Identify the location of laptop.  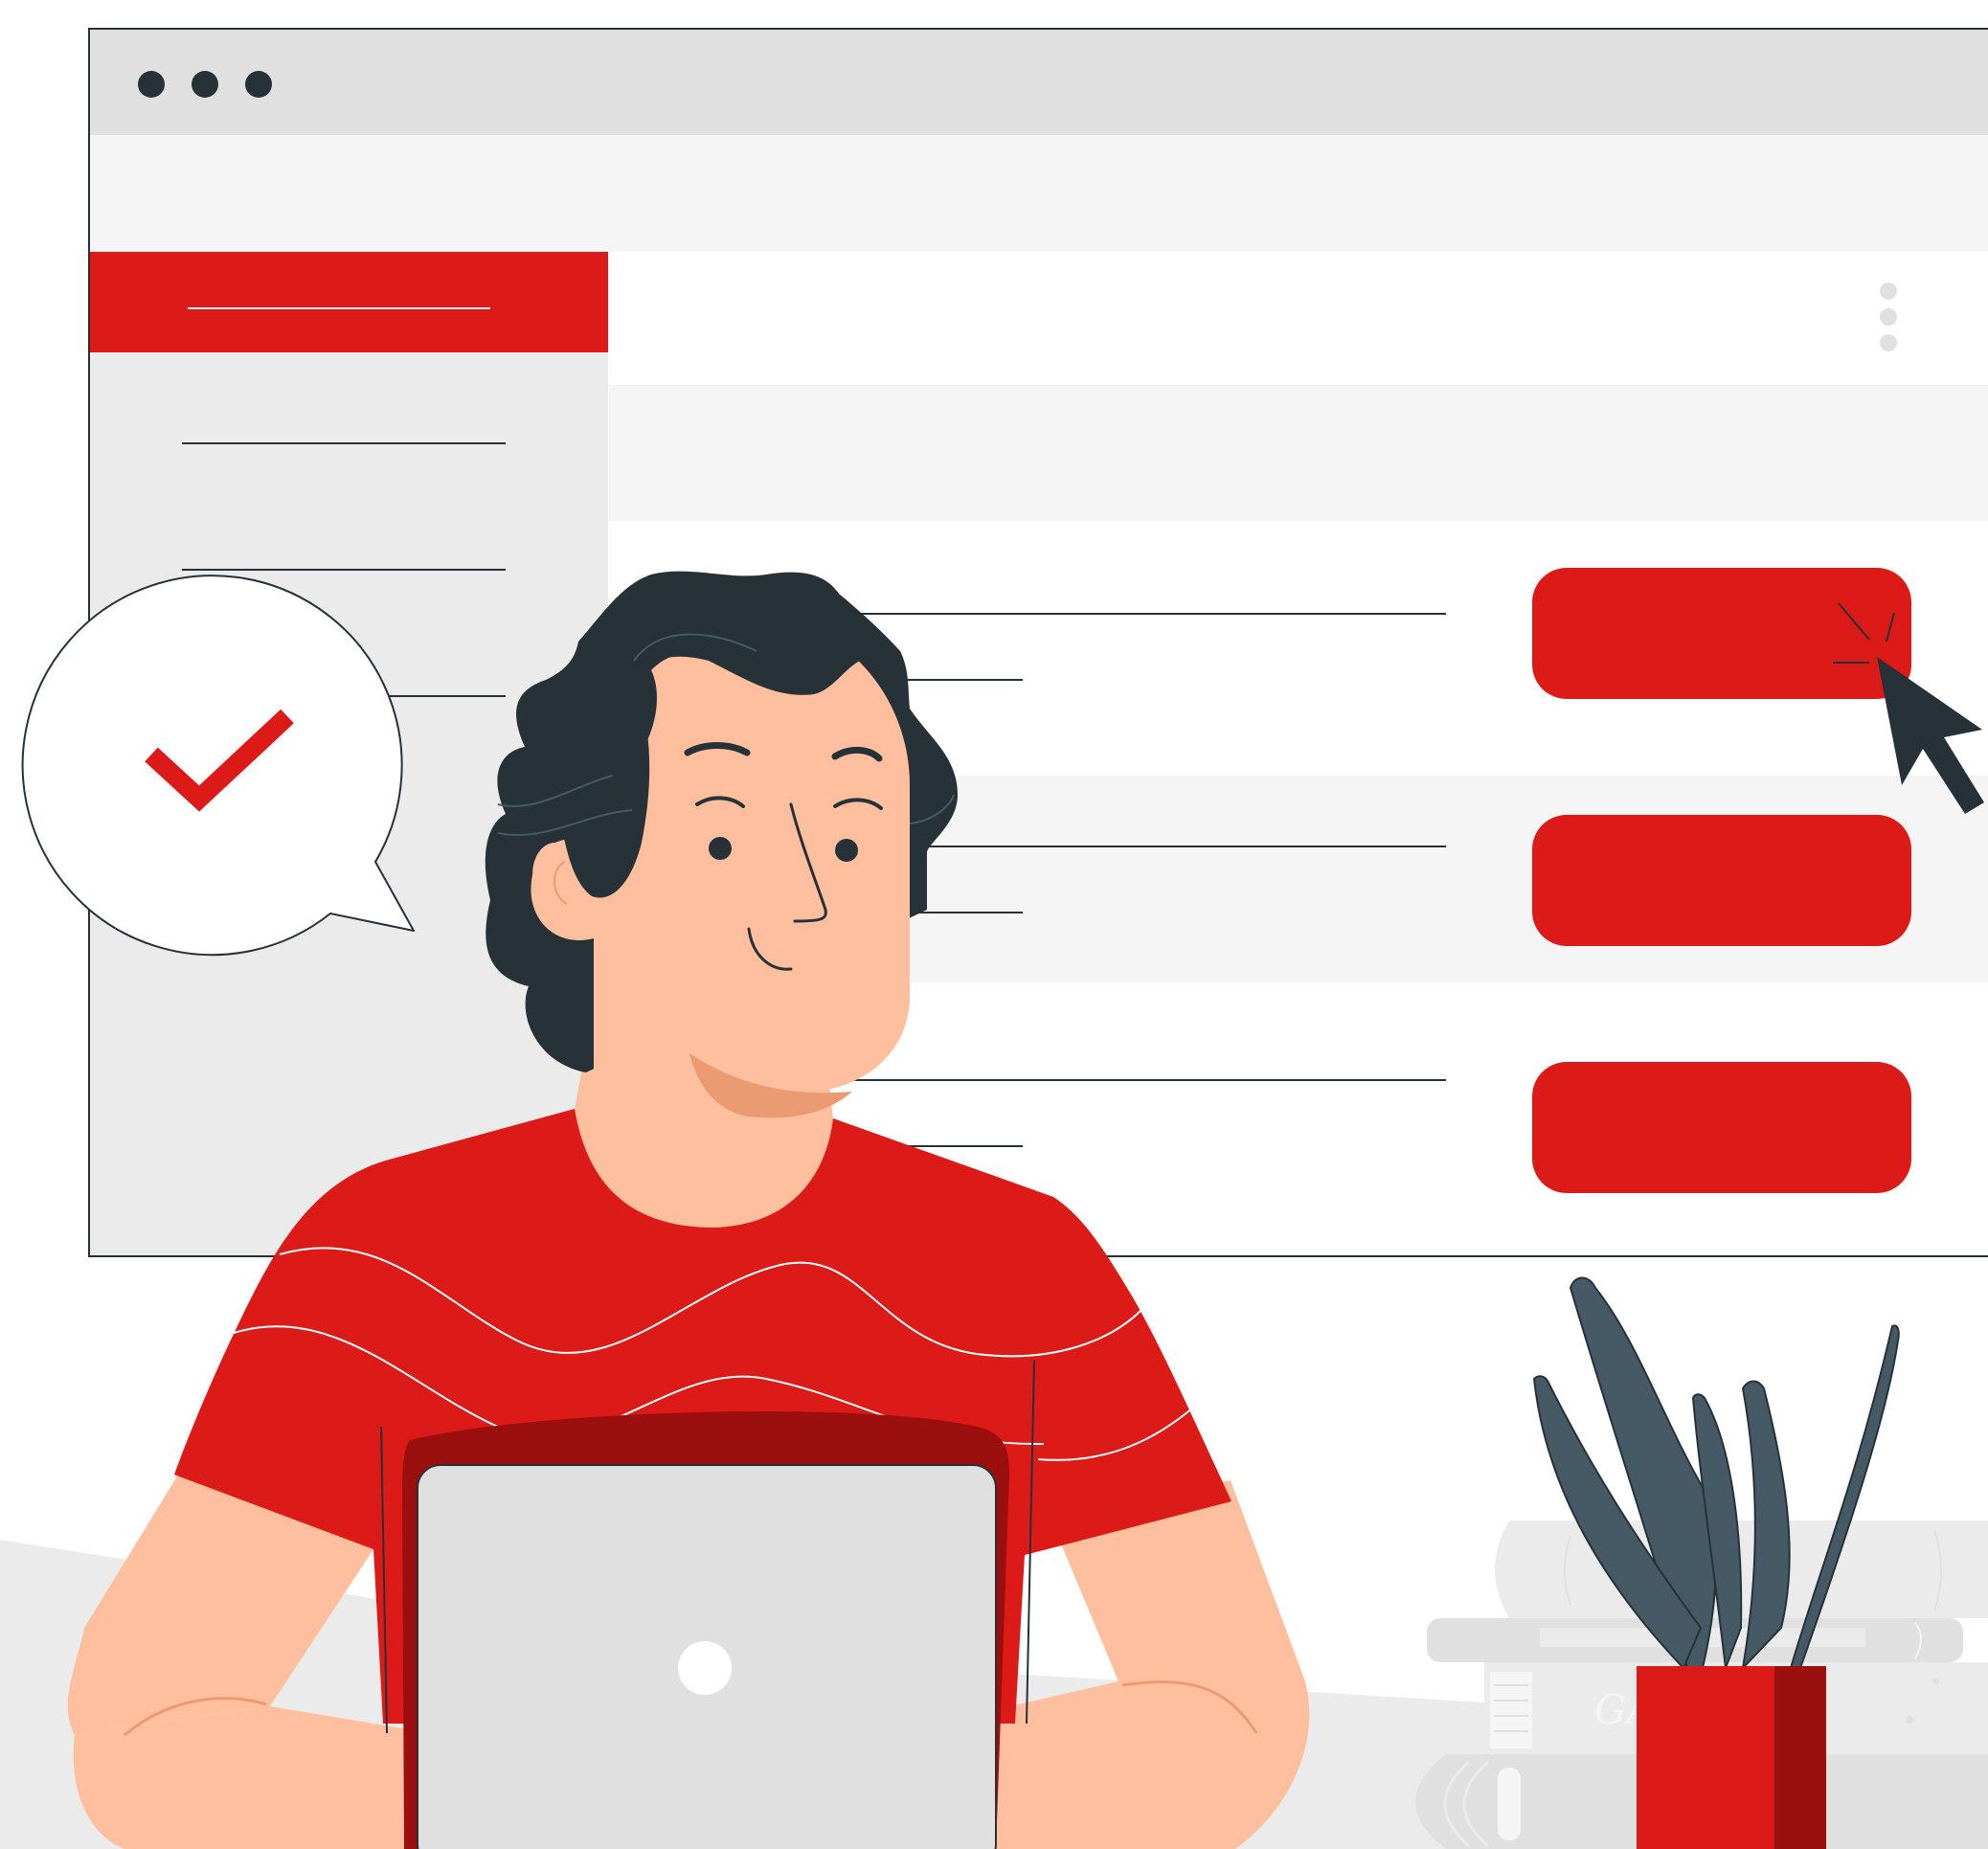
(707, 1604).